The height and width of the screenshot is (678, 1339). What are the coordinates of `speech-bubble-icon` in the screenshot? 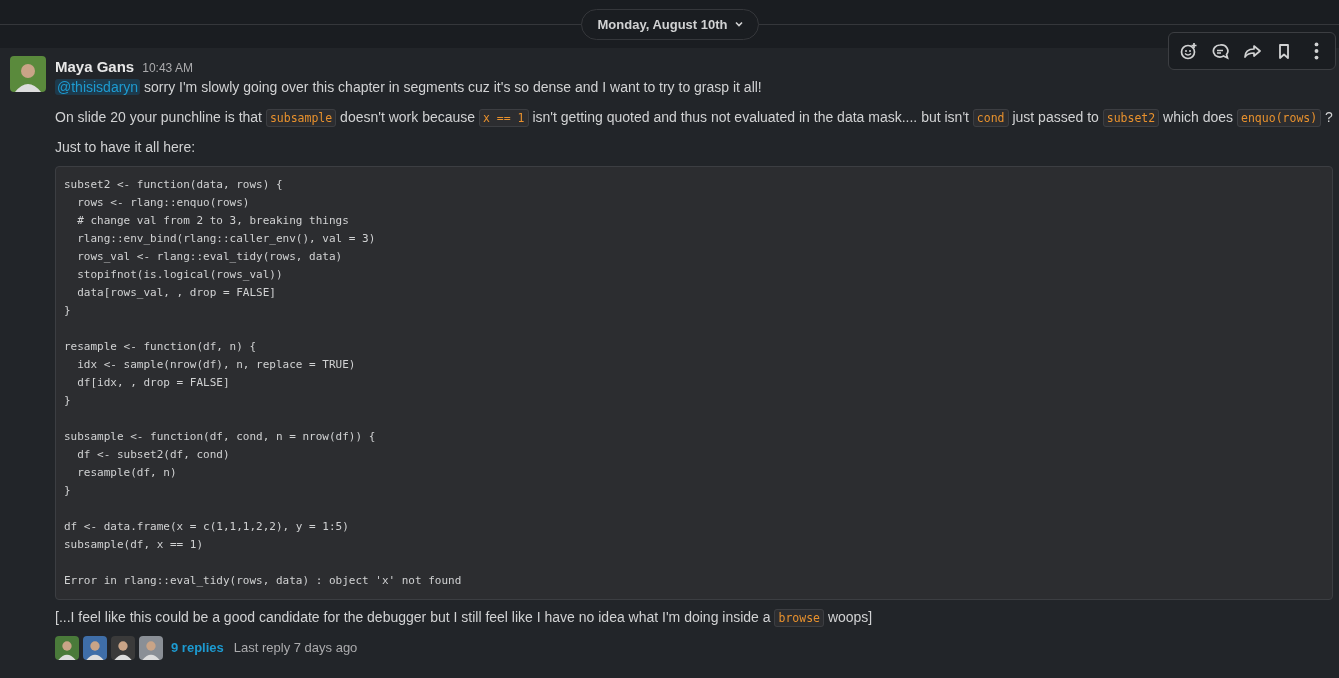 It's located at (1220, 51).